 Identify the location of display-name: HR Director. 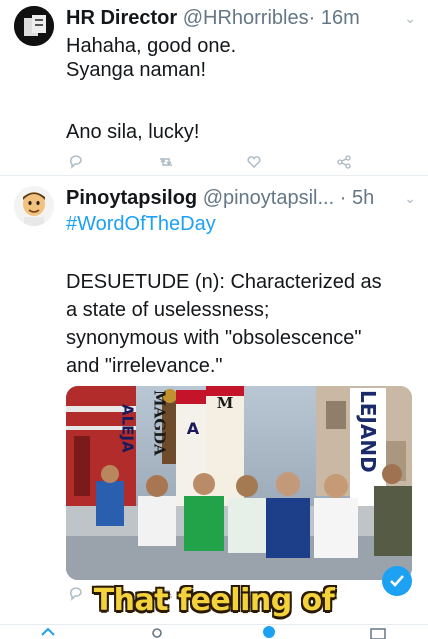
(121, 18).